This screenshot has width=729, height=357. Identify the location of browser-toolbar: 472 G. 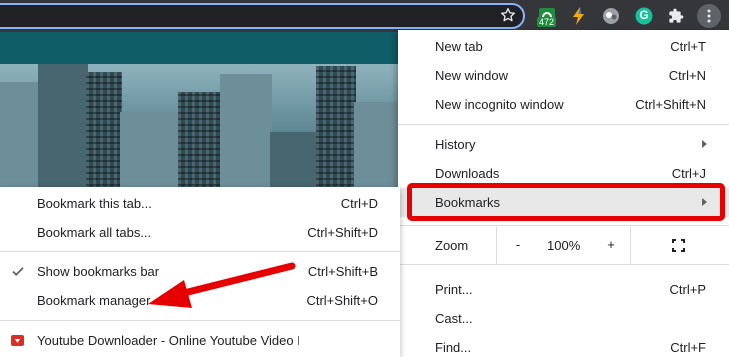
(364, 16).